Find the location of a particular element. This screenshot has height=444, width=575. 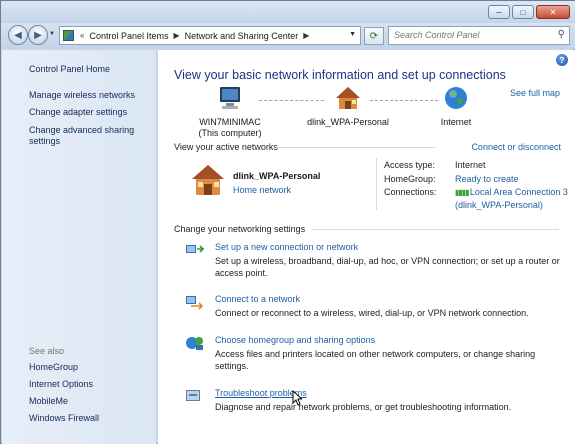

access-type-label: Access type: is located at coordinates (410, 165).